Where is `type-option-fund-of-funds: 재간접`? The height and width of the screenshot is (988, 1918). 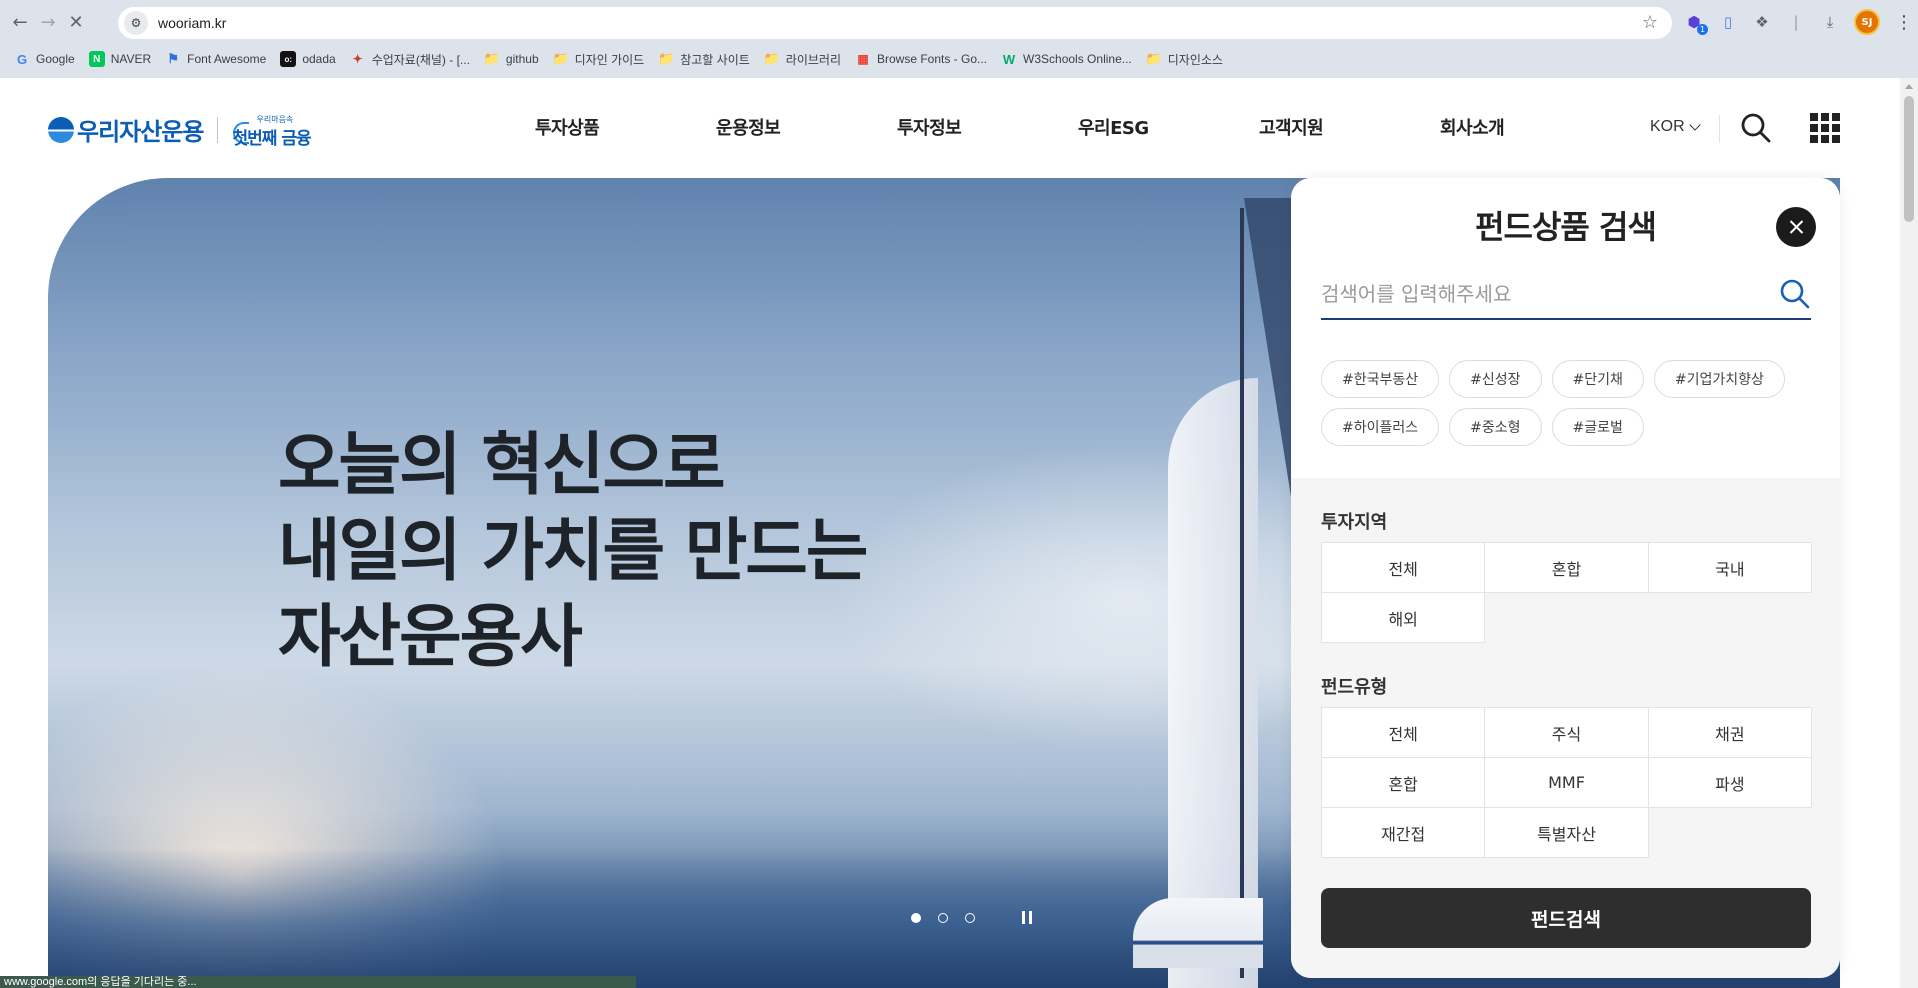 type-option-fund-of-funds: 재간접 is located at coordinates (1404, 833).